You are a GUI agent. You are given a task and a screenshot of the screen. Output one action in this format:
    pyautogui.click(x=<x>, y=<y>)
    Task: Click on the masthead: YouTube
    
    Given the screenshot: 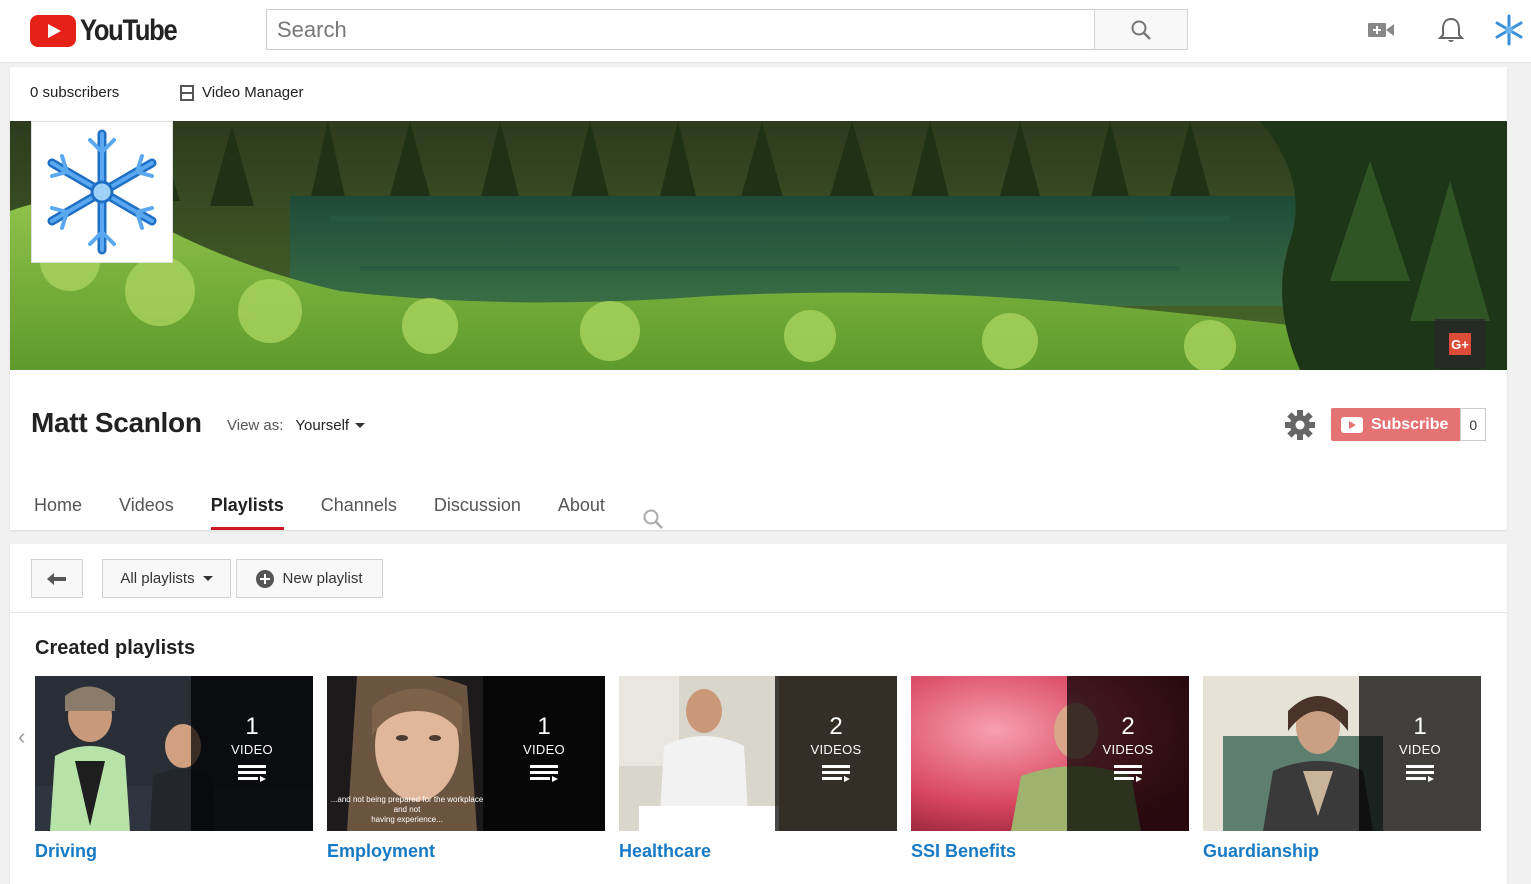 What is the action you would take?
    pyautogui.click(x=765, y=31)
    